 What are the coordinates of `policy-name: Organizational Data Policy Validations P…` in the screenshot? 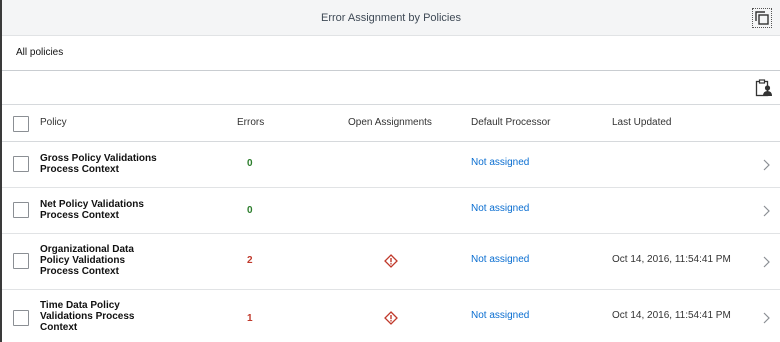 It's located at (110, 260).